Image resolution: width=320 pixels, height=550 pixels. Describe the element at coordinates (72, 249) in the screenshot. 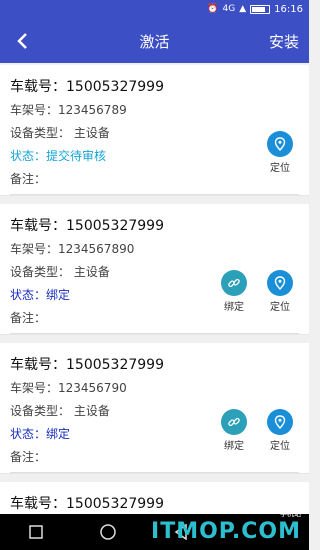

I see `frame-number: 车架号：1234567890` at that location.